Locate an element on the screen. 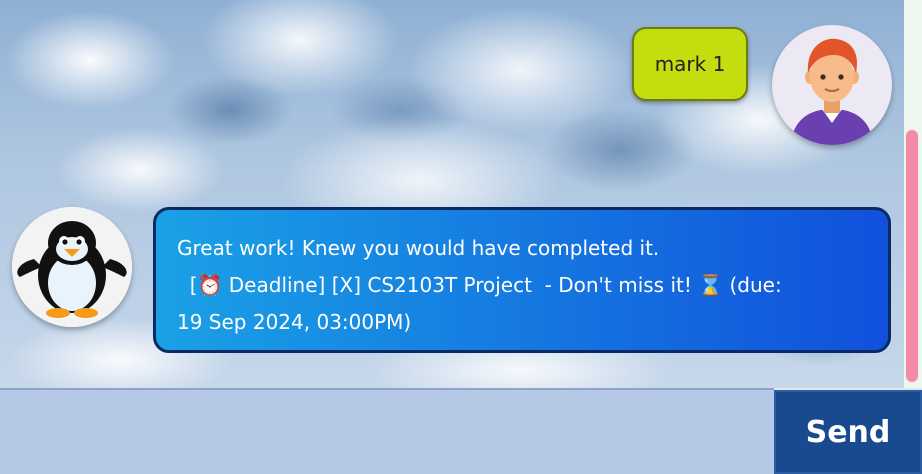 The height and width of the screenshot is (474, 922). penguin-avatar-icon is located at coordinates (72, 267).